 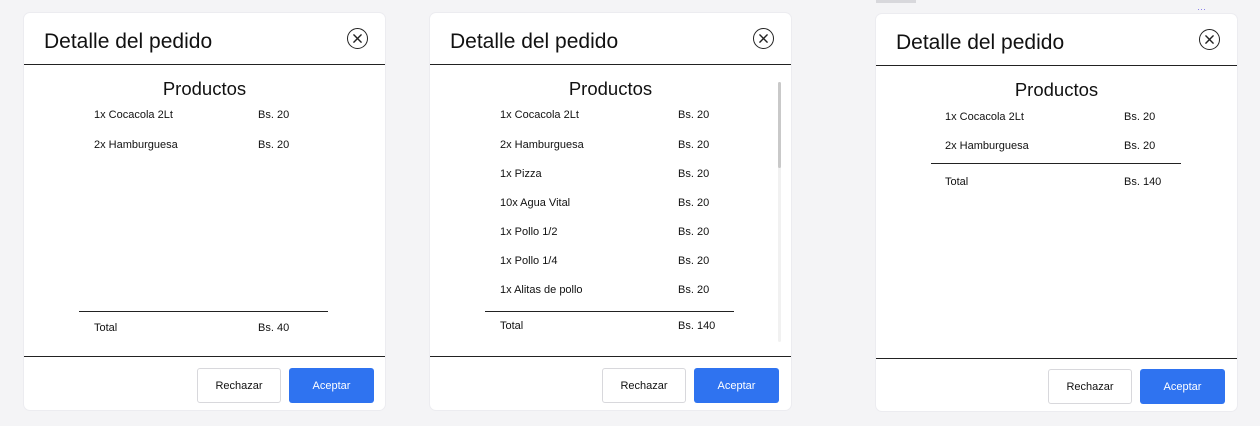 What do you see at coordinates (610, 265) in the screenshot?
I see `list-item: 1x Pollo 1/4 Bs. 20` at bounding box center [610, 265].